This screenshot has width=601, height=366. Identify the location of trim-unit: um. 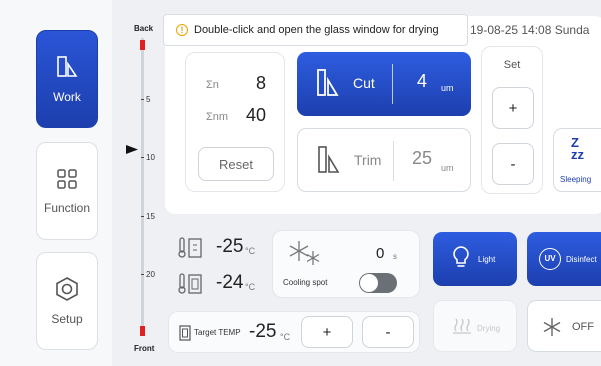
(447, 168).